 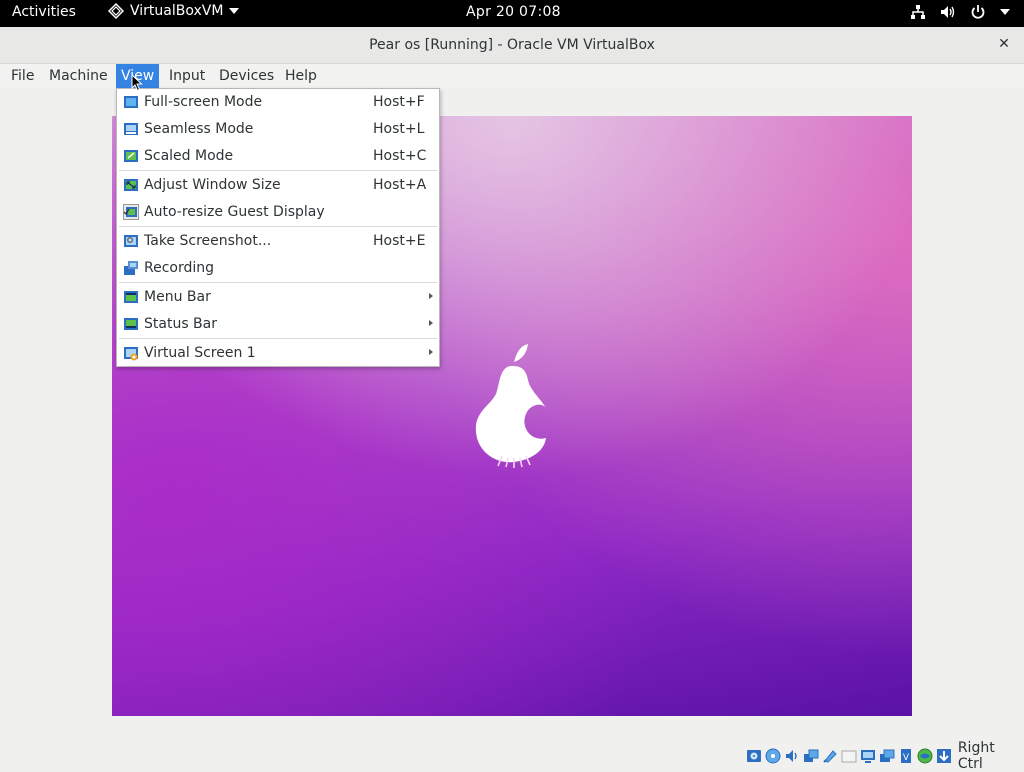 I want to click on shared-folder-icon, so click(x=849, y=756).